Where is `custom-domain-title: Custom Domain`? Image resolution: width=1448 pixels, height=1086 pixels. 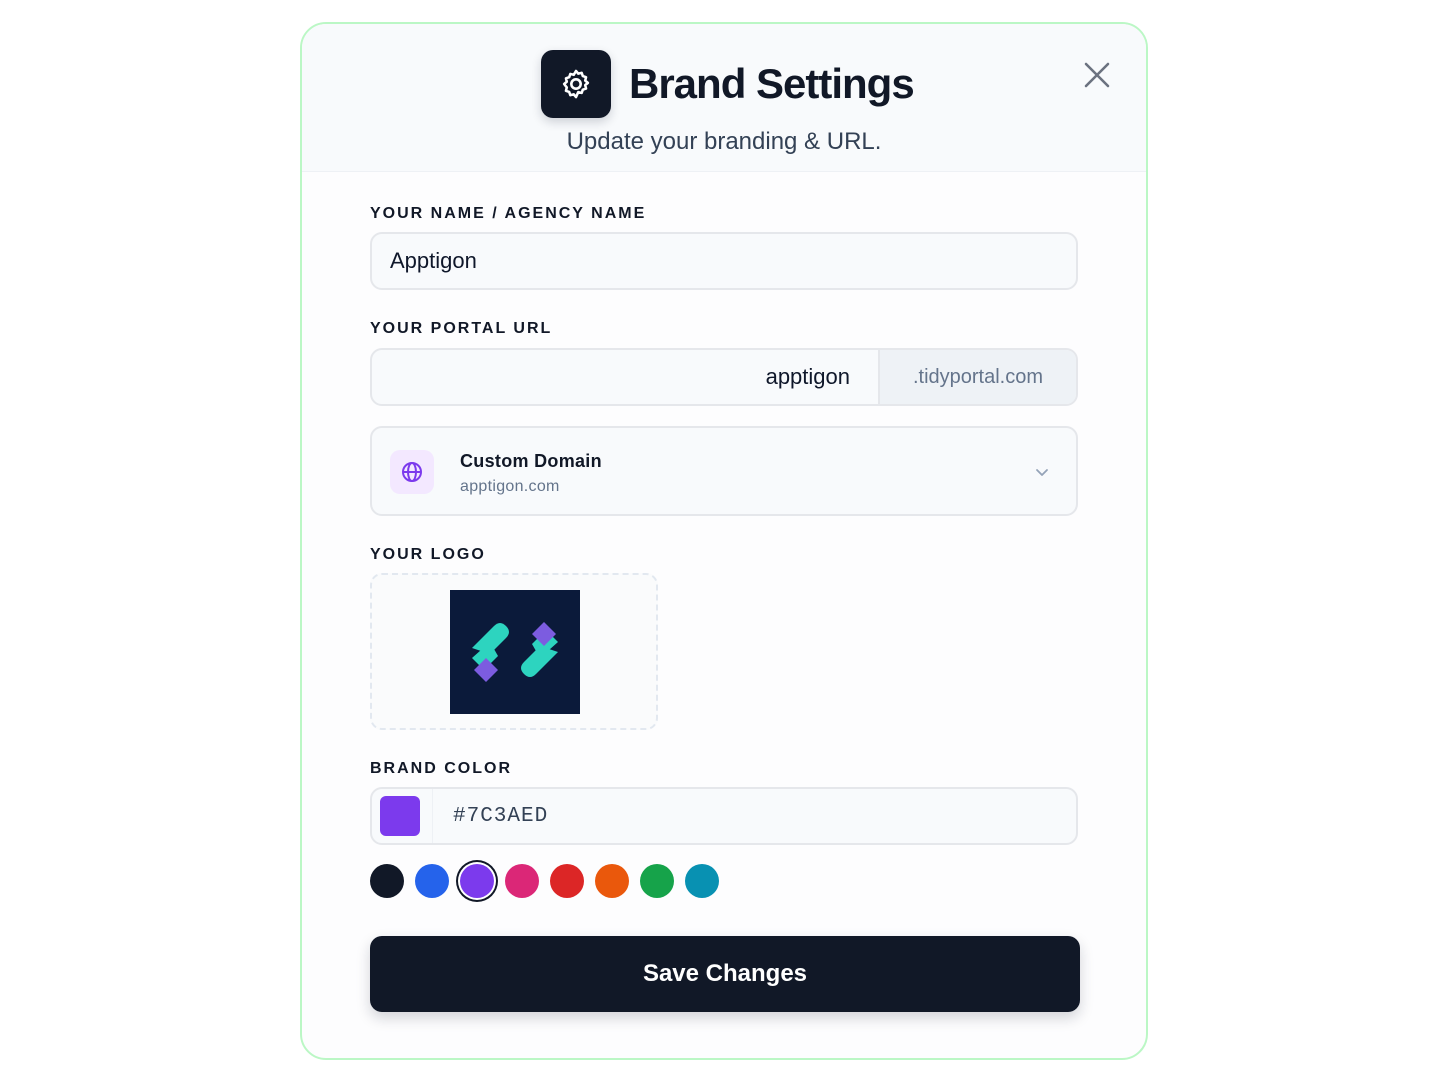 custom-domain-title: Custom Domain is located at coordinates (531, 461).